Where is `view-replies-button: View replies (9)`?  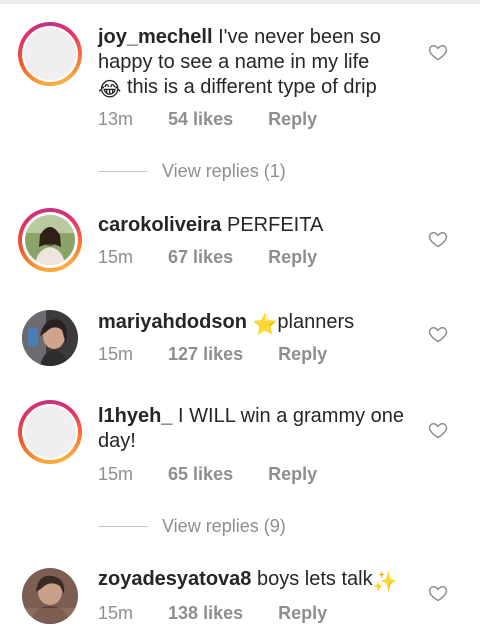 view-replies-button: View replies (9) is located at coordinates (192, 526).